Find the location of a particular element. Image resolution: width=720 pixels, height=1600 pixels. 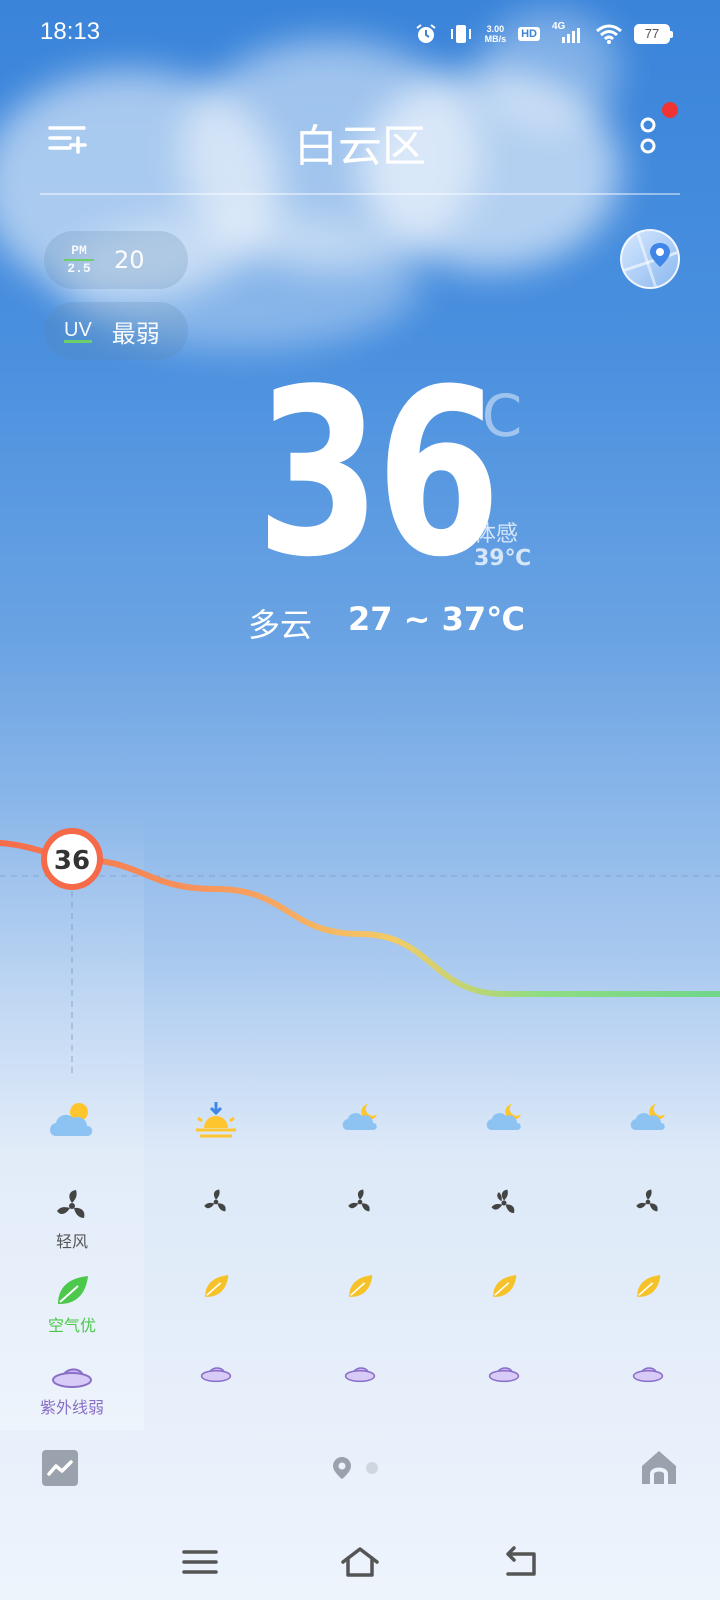

map-button is located at coordinates (650, 259).